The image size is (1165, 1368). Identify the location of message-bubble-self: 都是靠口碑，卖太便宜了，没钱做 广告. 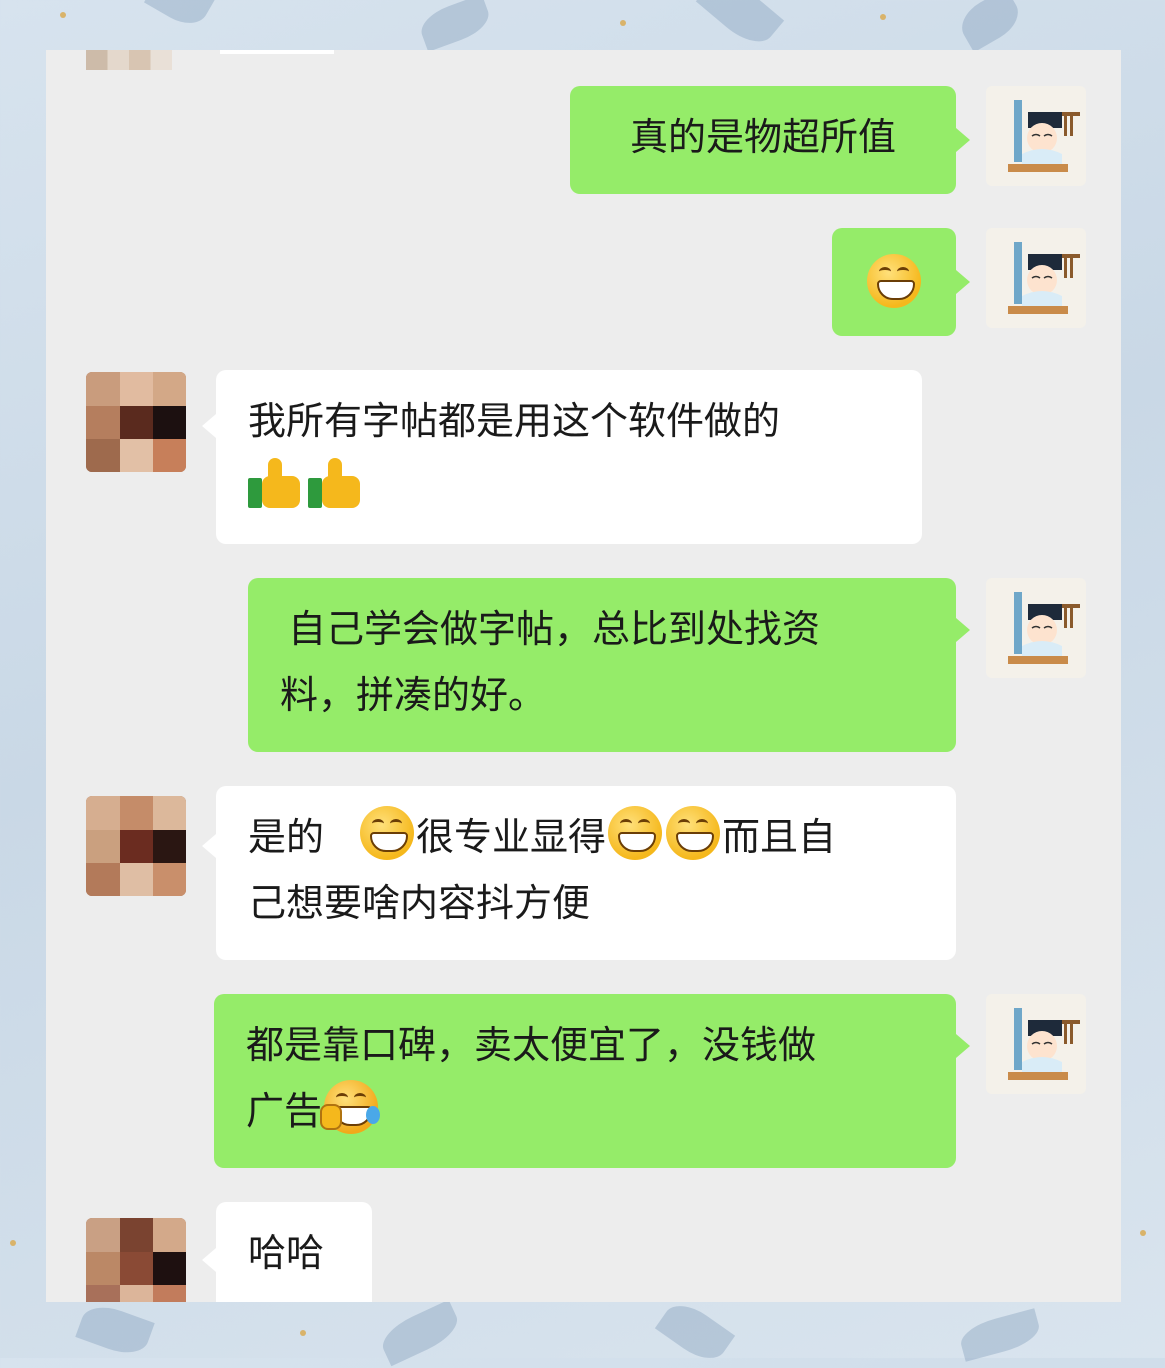
(585, 1081).